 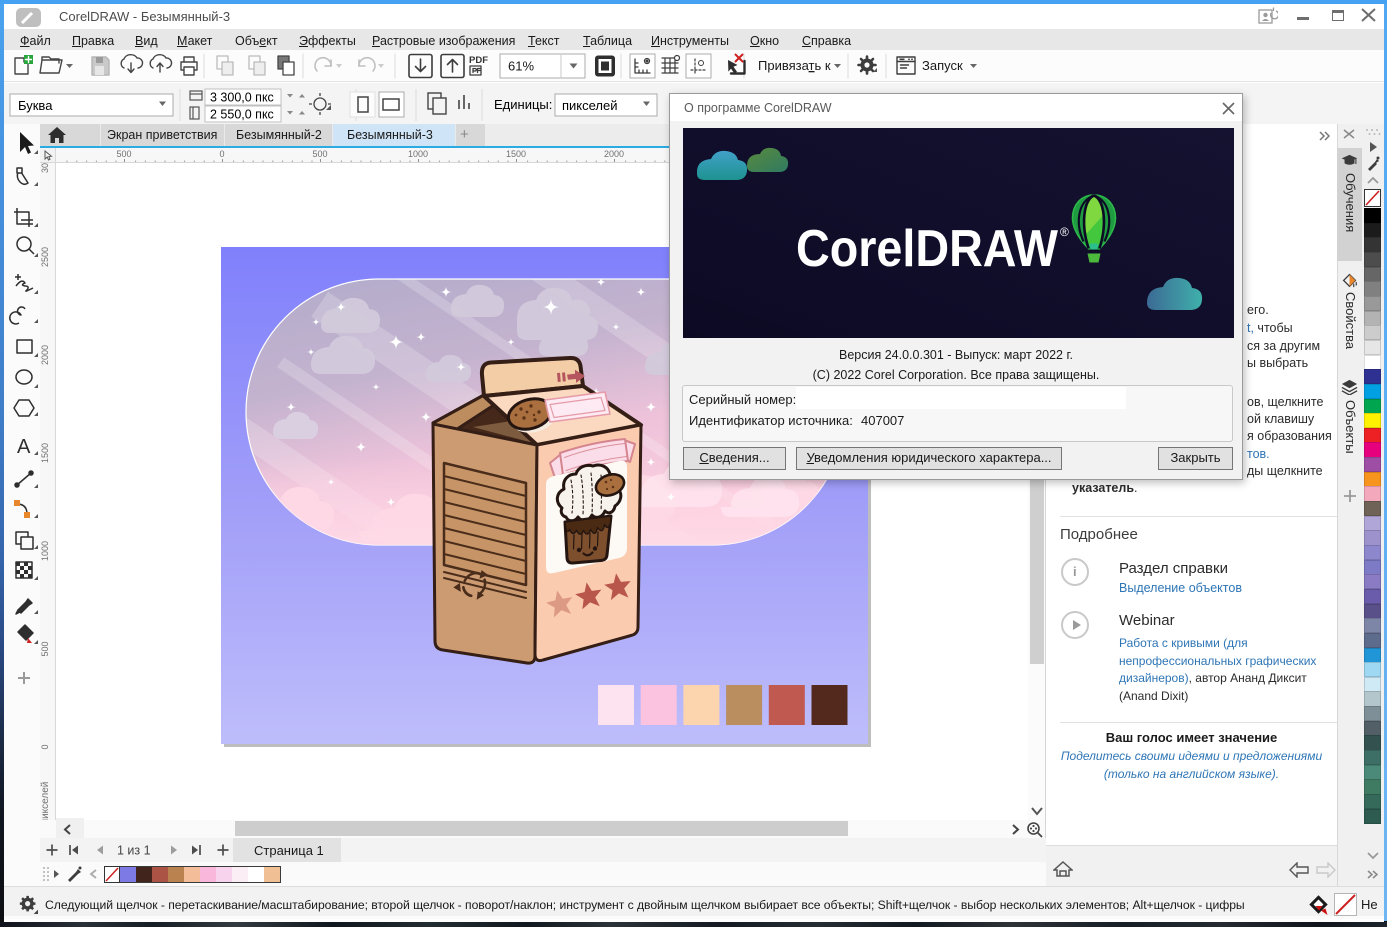 I want to click on svg-text: A, so click(x=24, y=447).